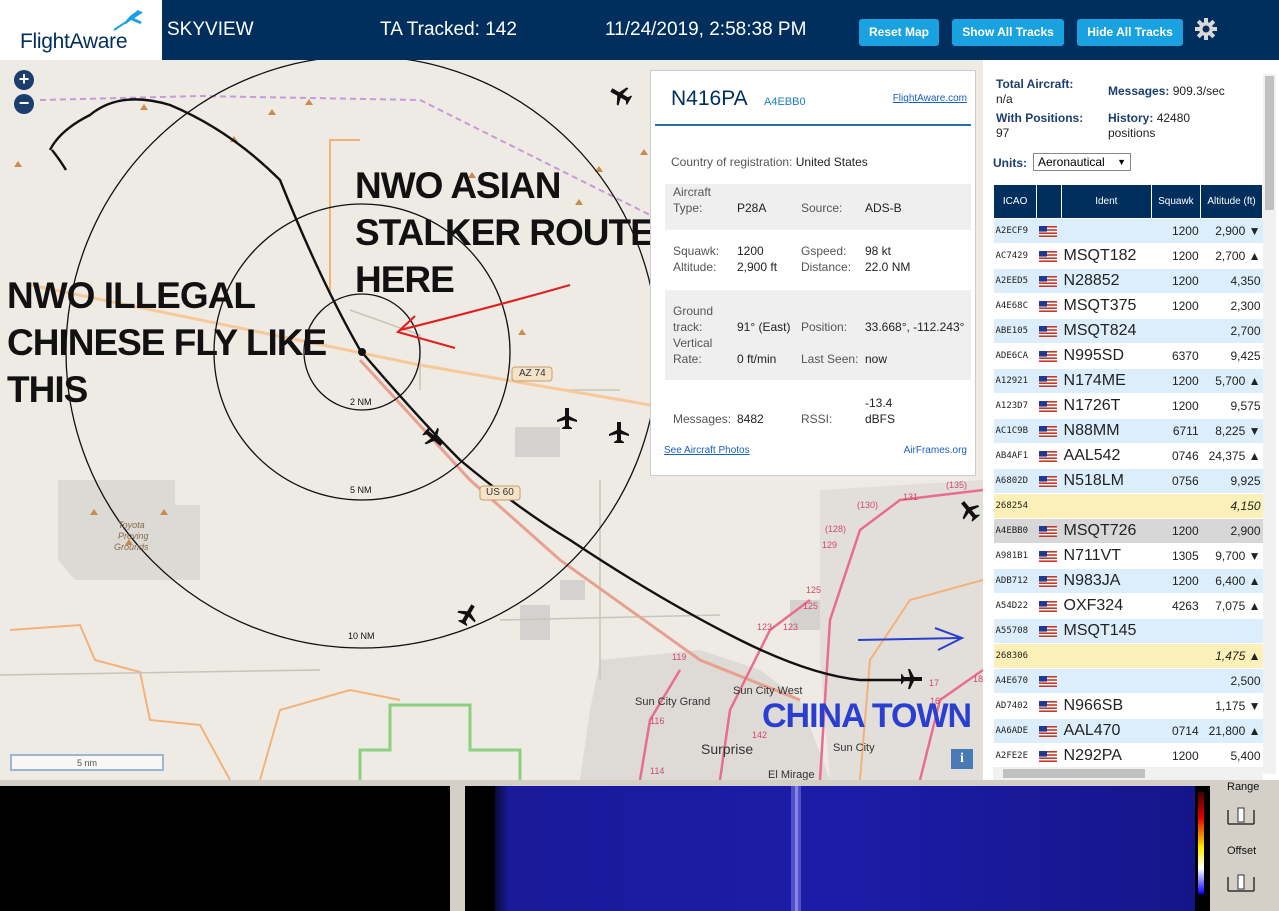 This screenshot has height=911, width=1279. What do you see at coordinates (1128, 231) in the screenshot?
I see `table-row: A2ECF9 1200 2,900 ▼` at bounding box center [1128, 231].